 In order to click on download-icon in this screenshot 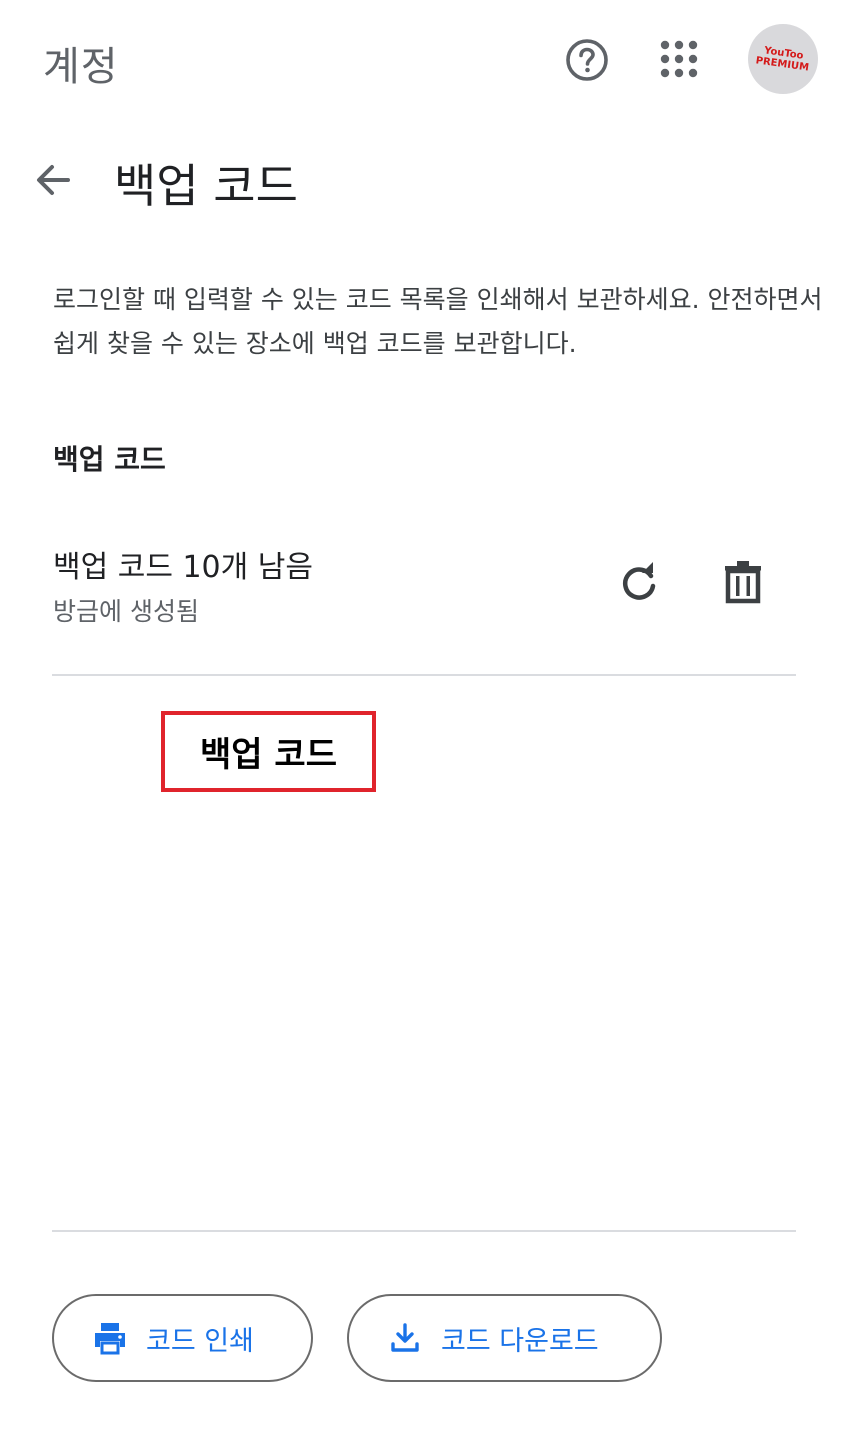, I will do `click(405, 1337)`.